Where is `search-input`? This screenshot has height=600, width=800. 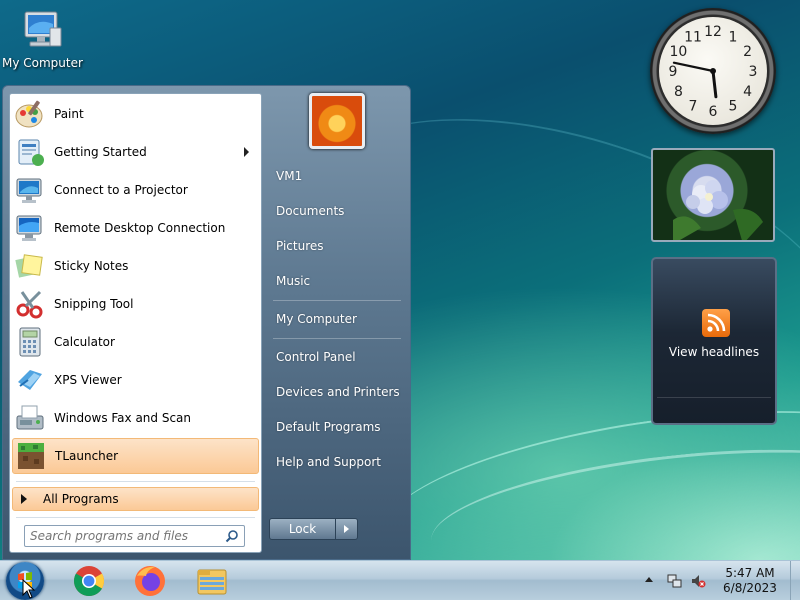
search-input is located at coordinates (120, 536).